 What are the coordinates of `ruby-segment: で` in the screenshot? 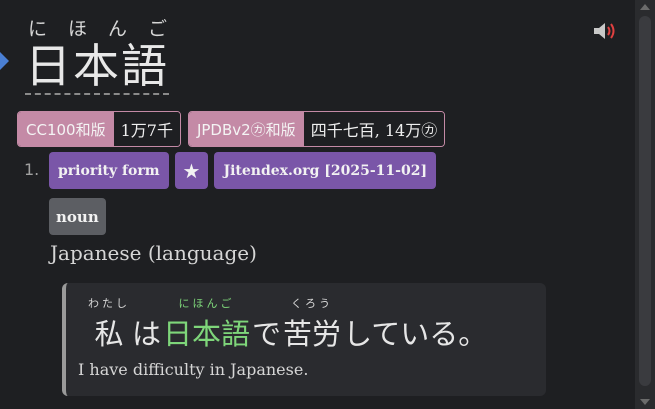 It's located at (266, 324).